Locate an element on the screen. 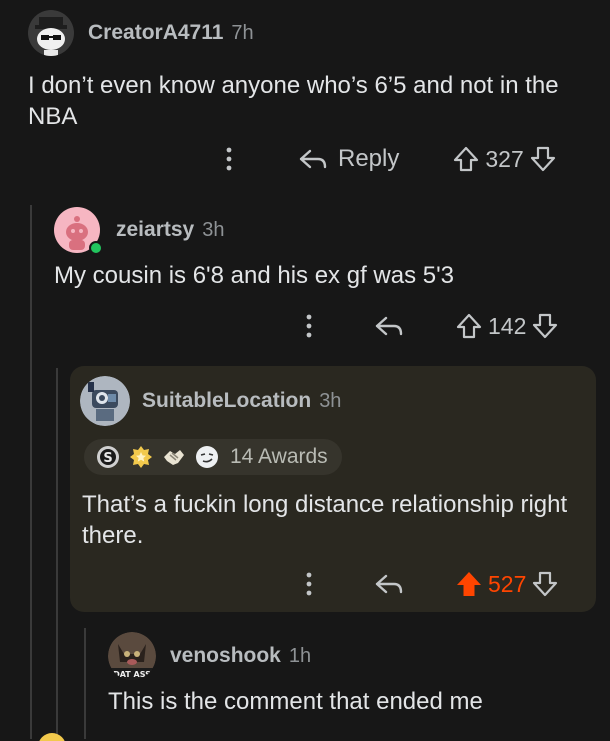 The image size is (610, 741). svg-text: S is located at coordinates (107, 458).